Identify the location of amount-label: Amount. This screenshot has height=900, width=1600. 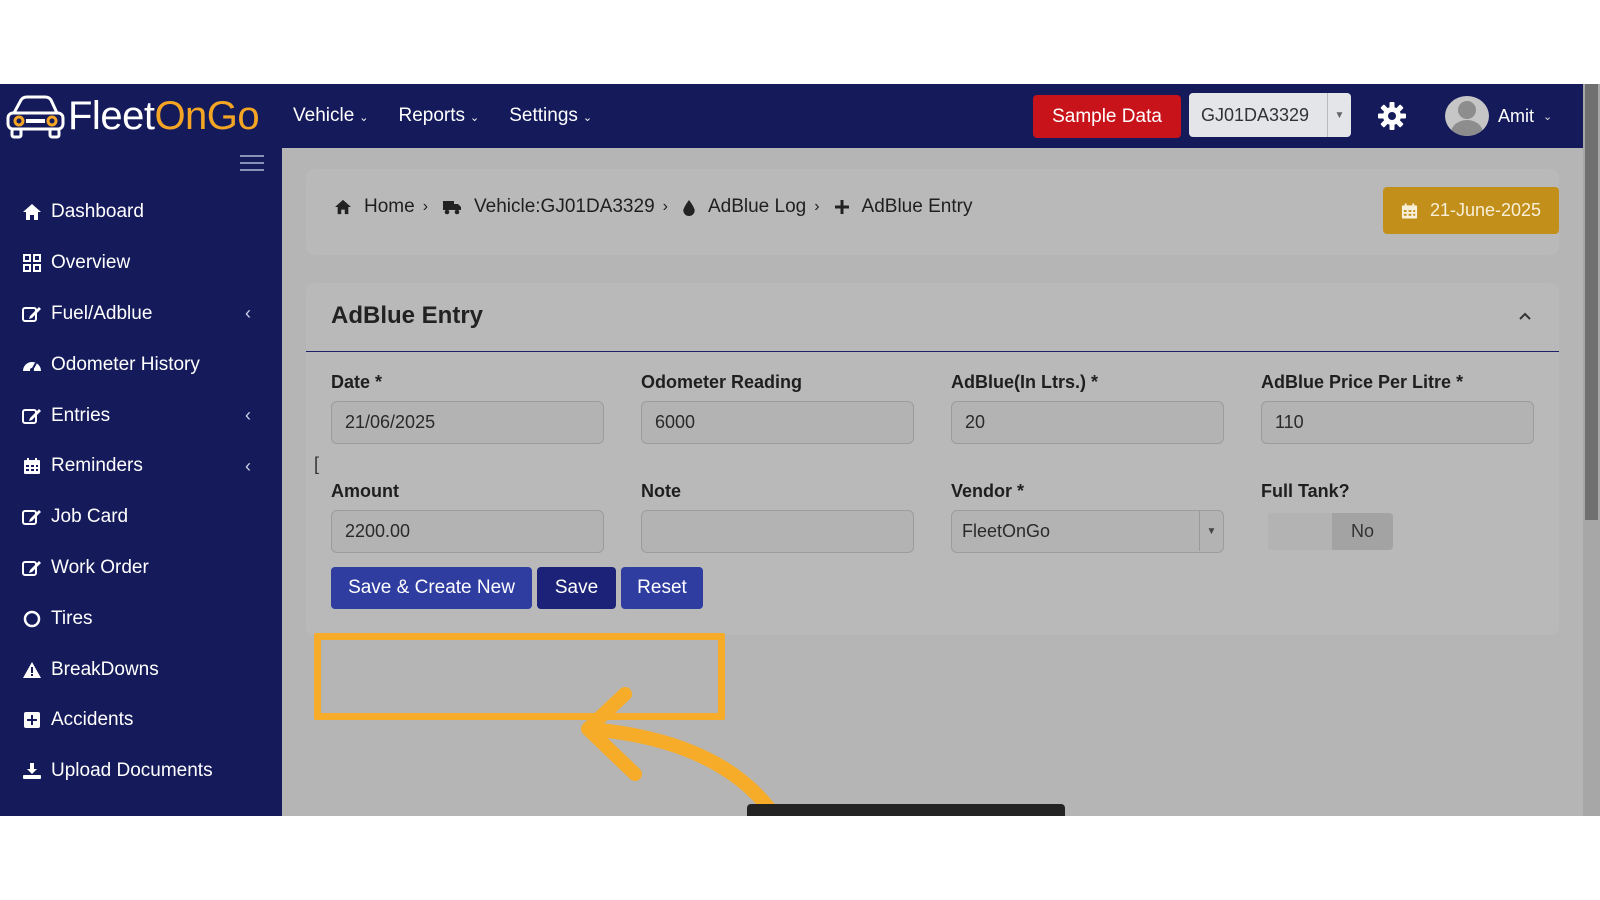
(365, 491).